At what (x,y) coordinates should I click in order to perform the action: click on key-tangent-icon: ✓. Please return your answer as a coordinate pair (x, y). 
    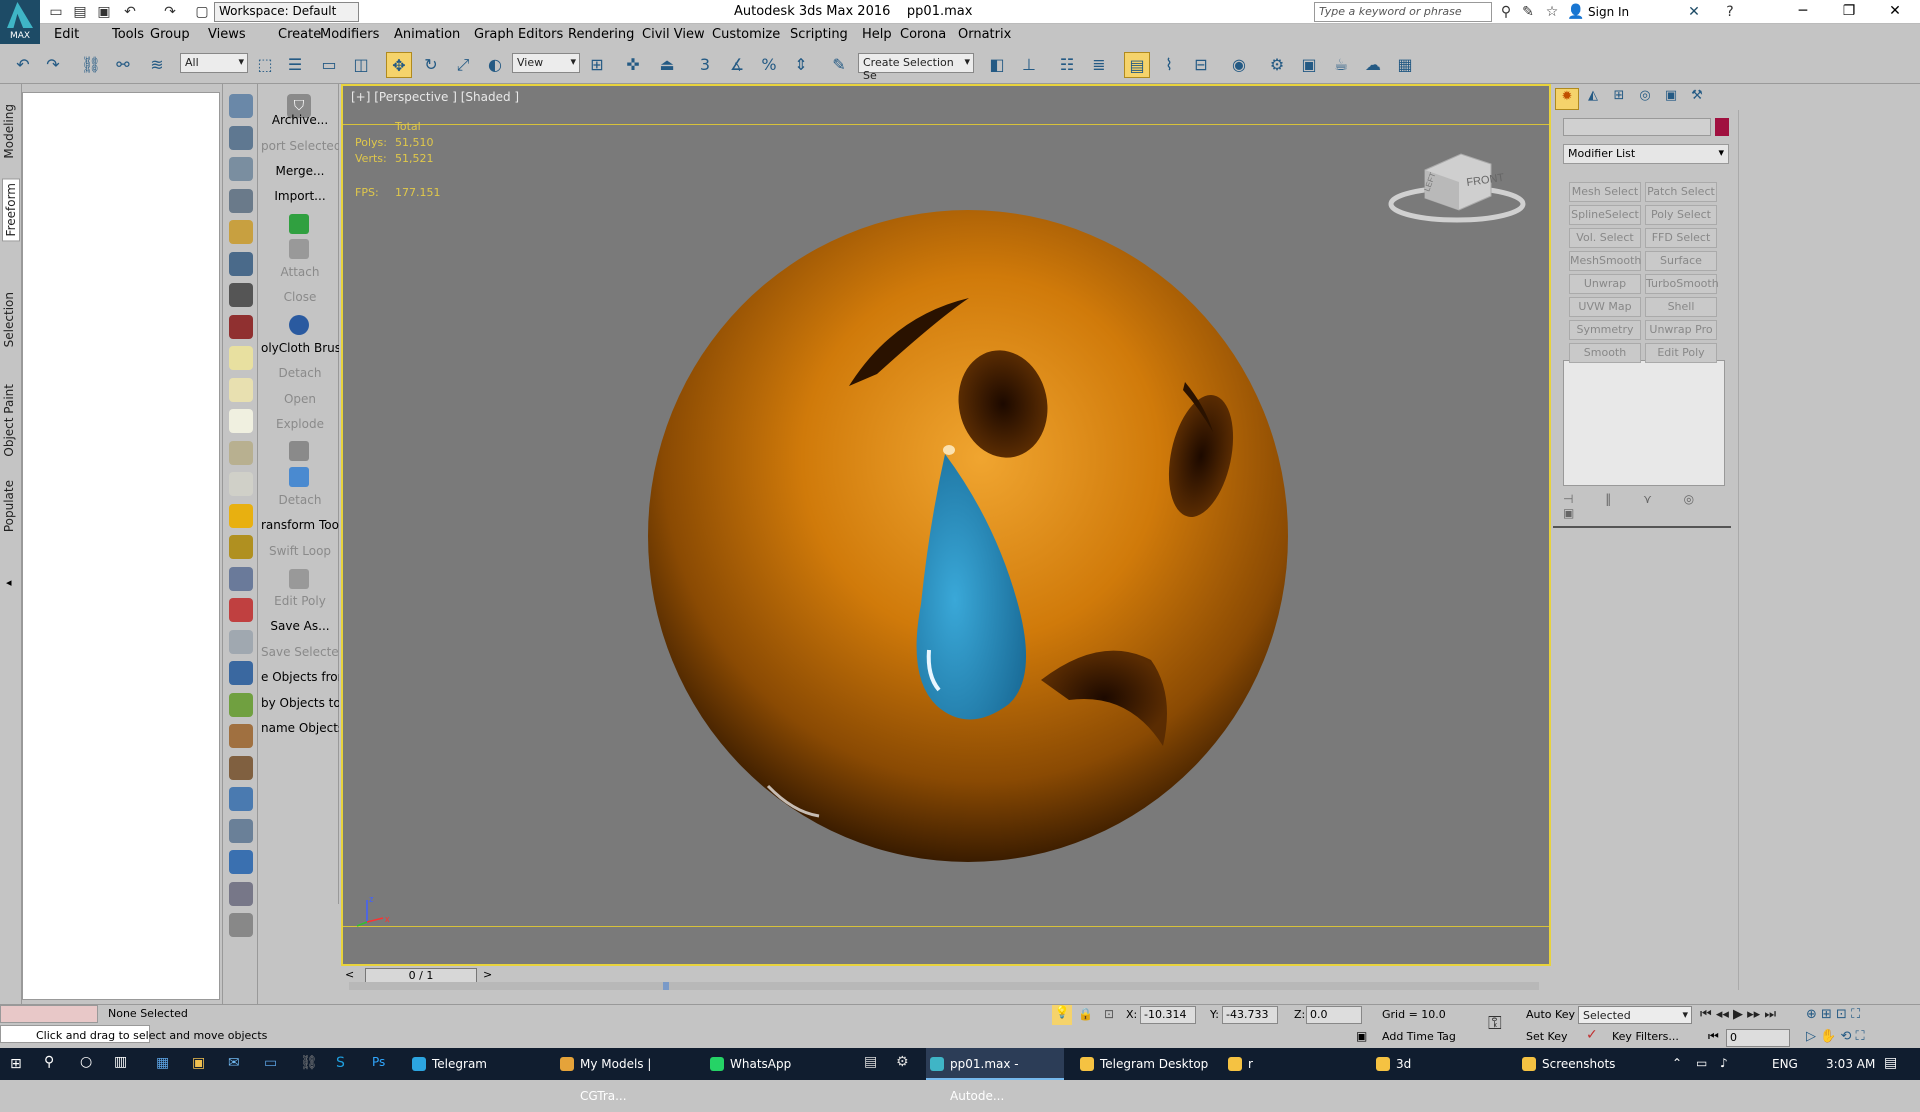
    Looking at the image, I should click on (1592, 1035).